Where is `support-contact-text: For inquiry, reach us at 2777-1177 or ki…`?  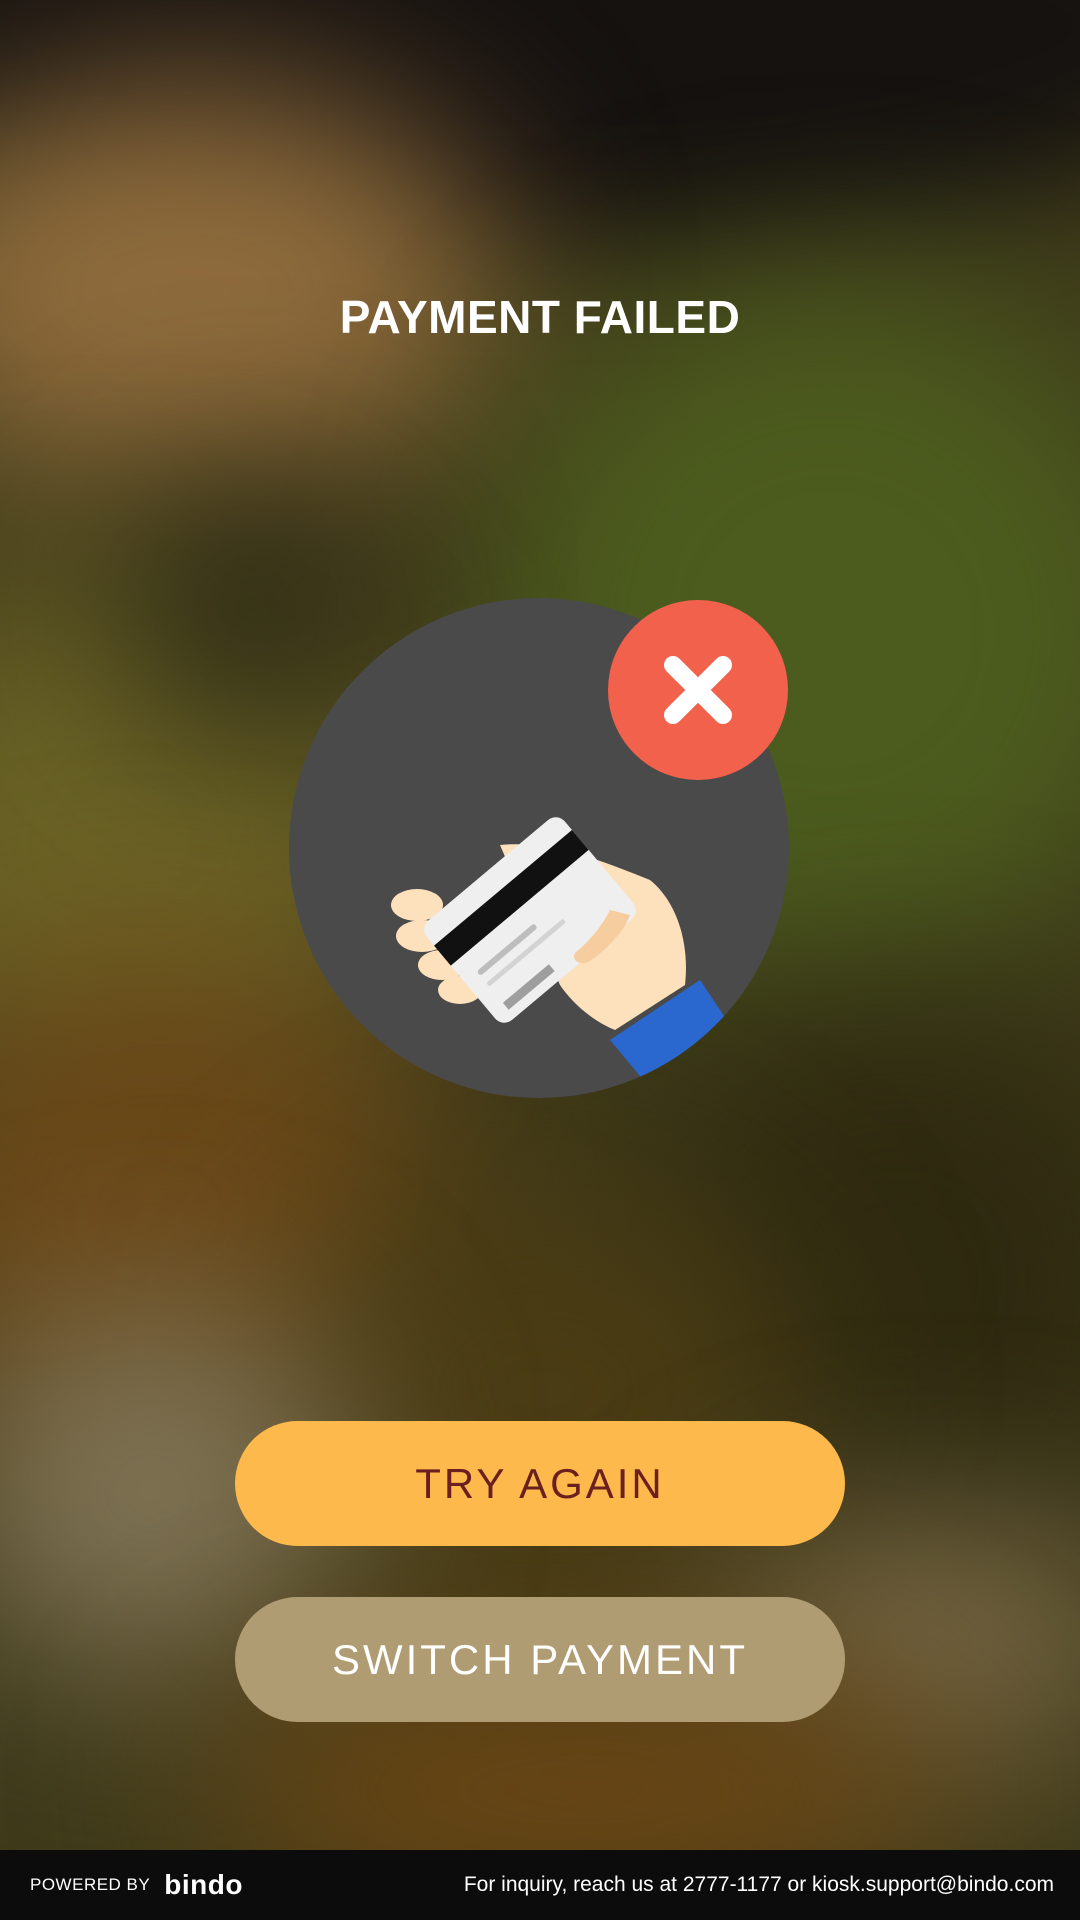 support-contact-text: For inquiry, reach us at 2777-1177 or ki… is located at coordinates (758, 1884).